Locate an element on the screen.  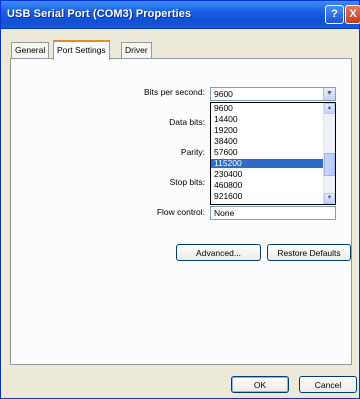
list-item: 57600 is located at coordinates (268, 152).